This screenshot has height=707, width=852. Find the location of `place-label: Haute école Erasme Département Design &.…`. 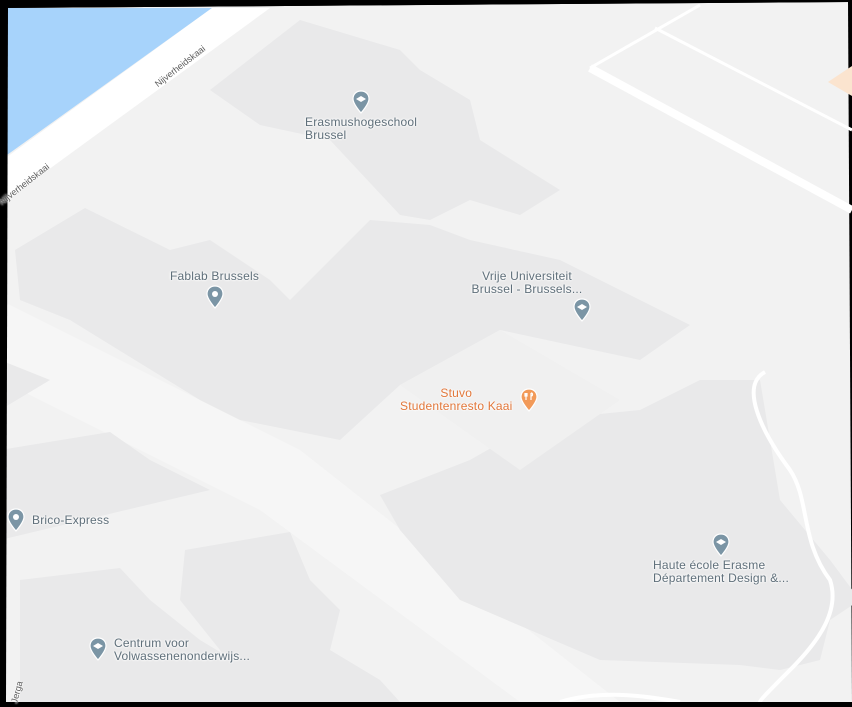

place-label: Haute école Erasme Département Design &.… is located at coordinates (721, 571).